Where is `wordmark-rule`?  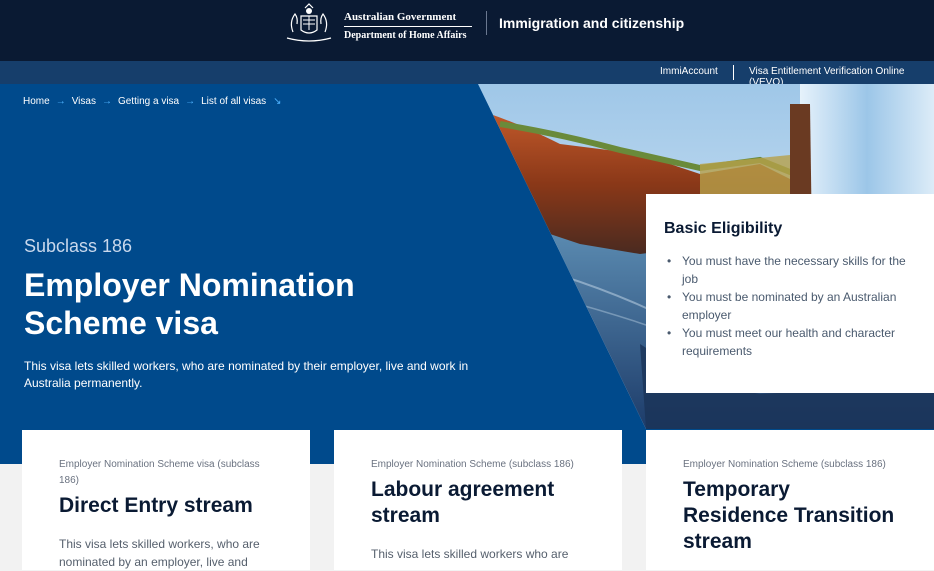 wordmark-rule is located at coordinates (408, 26).